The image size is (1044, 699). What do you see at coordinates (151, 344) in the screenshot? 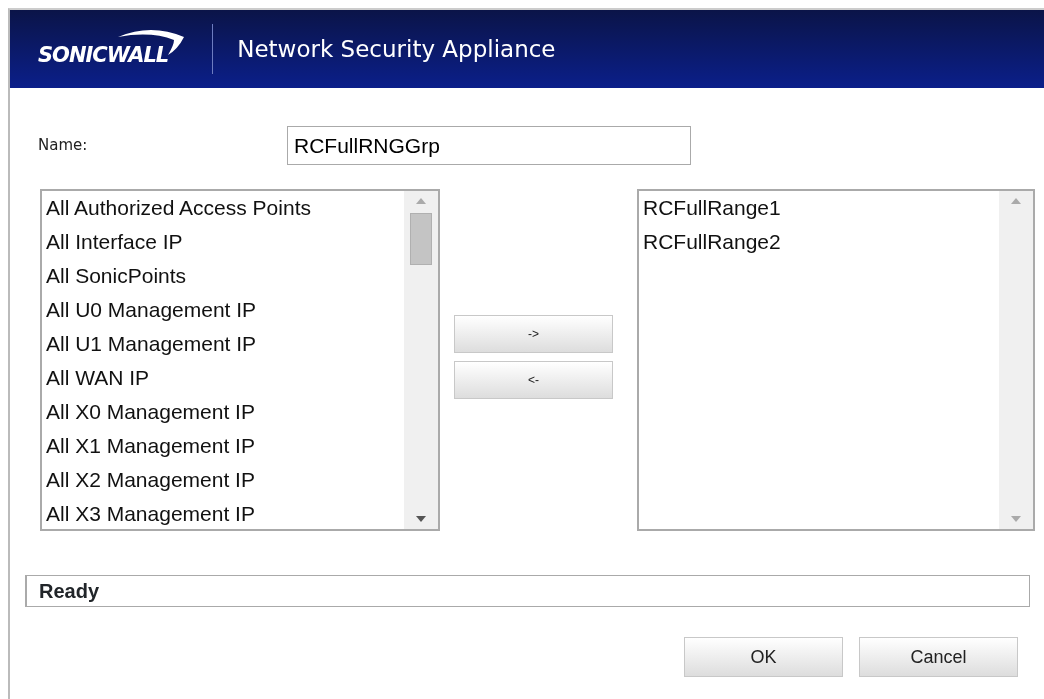
I see `list-item: All U1 Management IP` at bounding box center [151, 344].